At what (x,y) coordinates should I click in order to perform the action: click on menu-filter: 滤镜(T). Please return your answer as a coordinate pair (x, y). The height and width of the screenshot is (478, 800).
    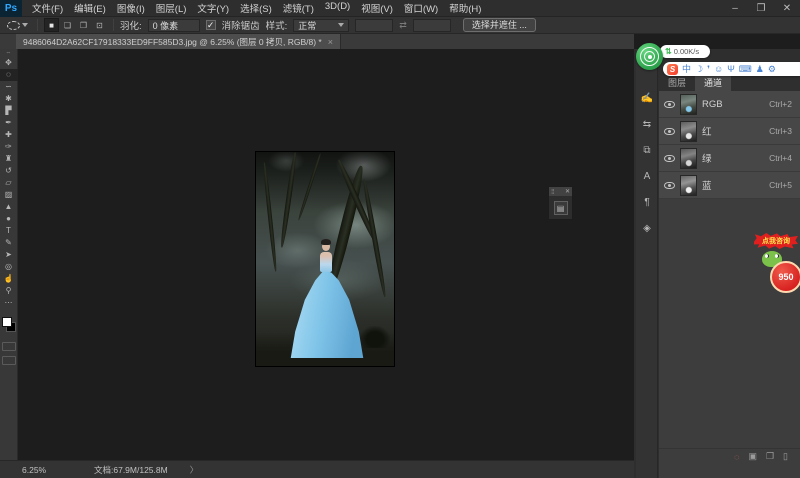
    Looking at the image, I should click on (298, 8).